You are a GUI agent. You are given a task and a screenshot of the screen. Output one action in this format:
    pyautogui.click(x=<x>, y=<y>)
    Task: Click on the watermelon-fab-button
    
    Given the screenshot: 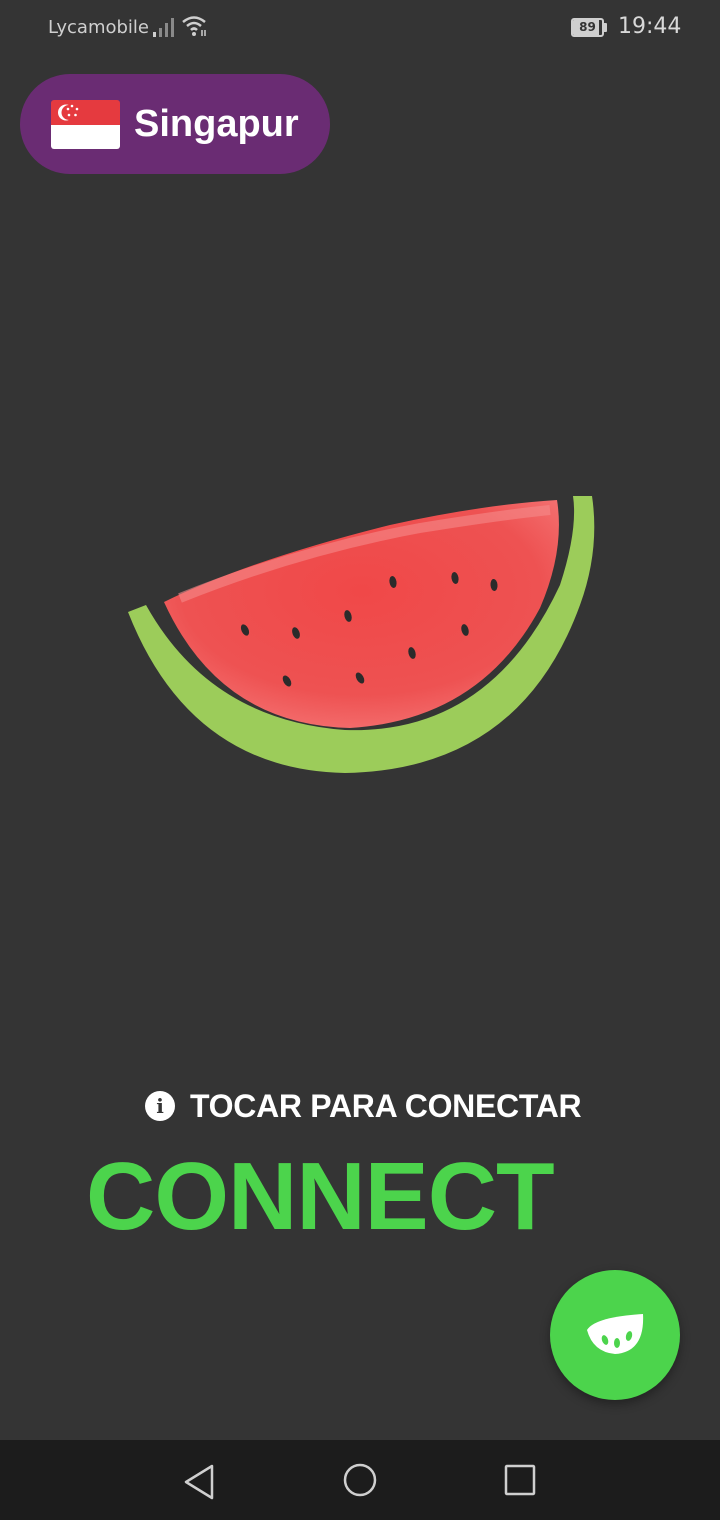 What is the action you would take?
    pyautogui.click(x=615, y=1335)
    